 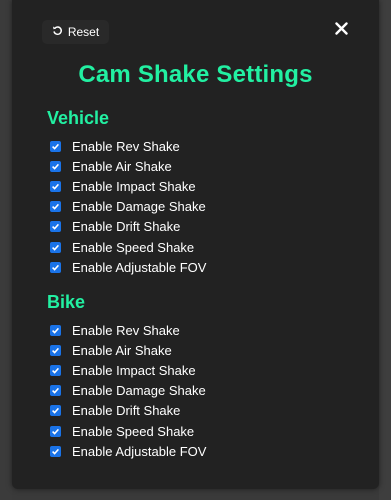 I want to click on close-button, so click(x=341, y=31).